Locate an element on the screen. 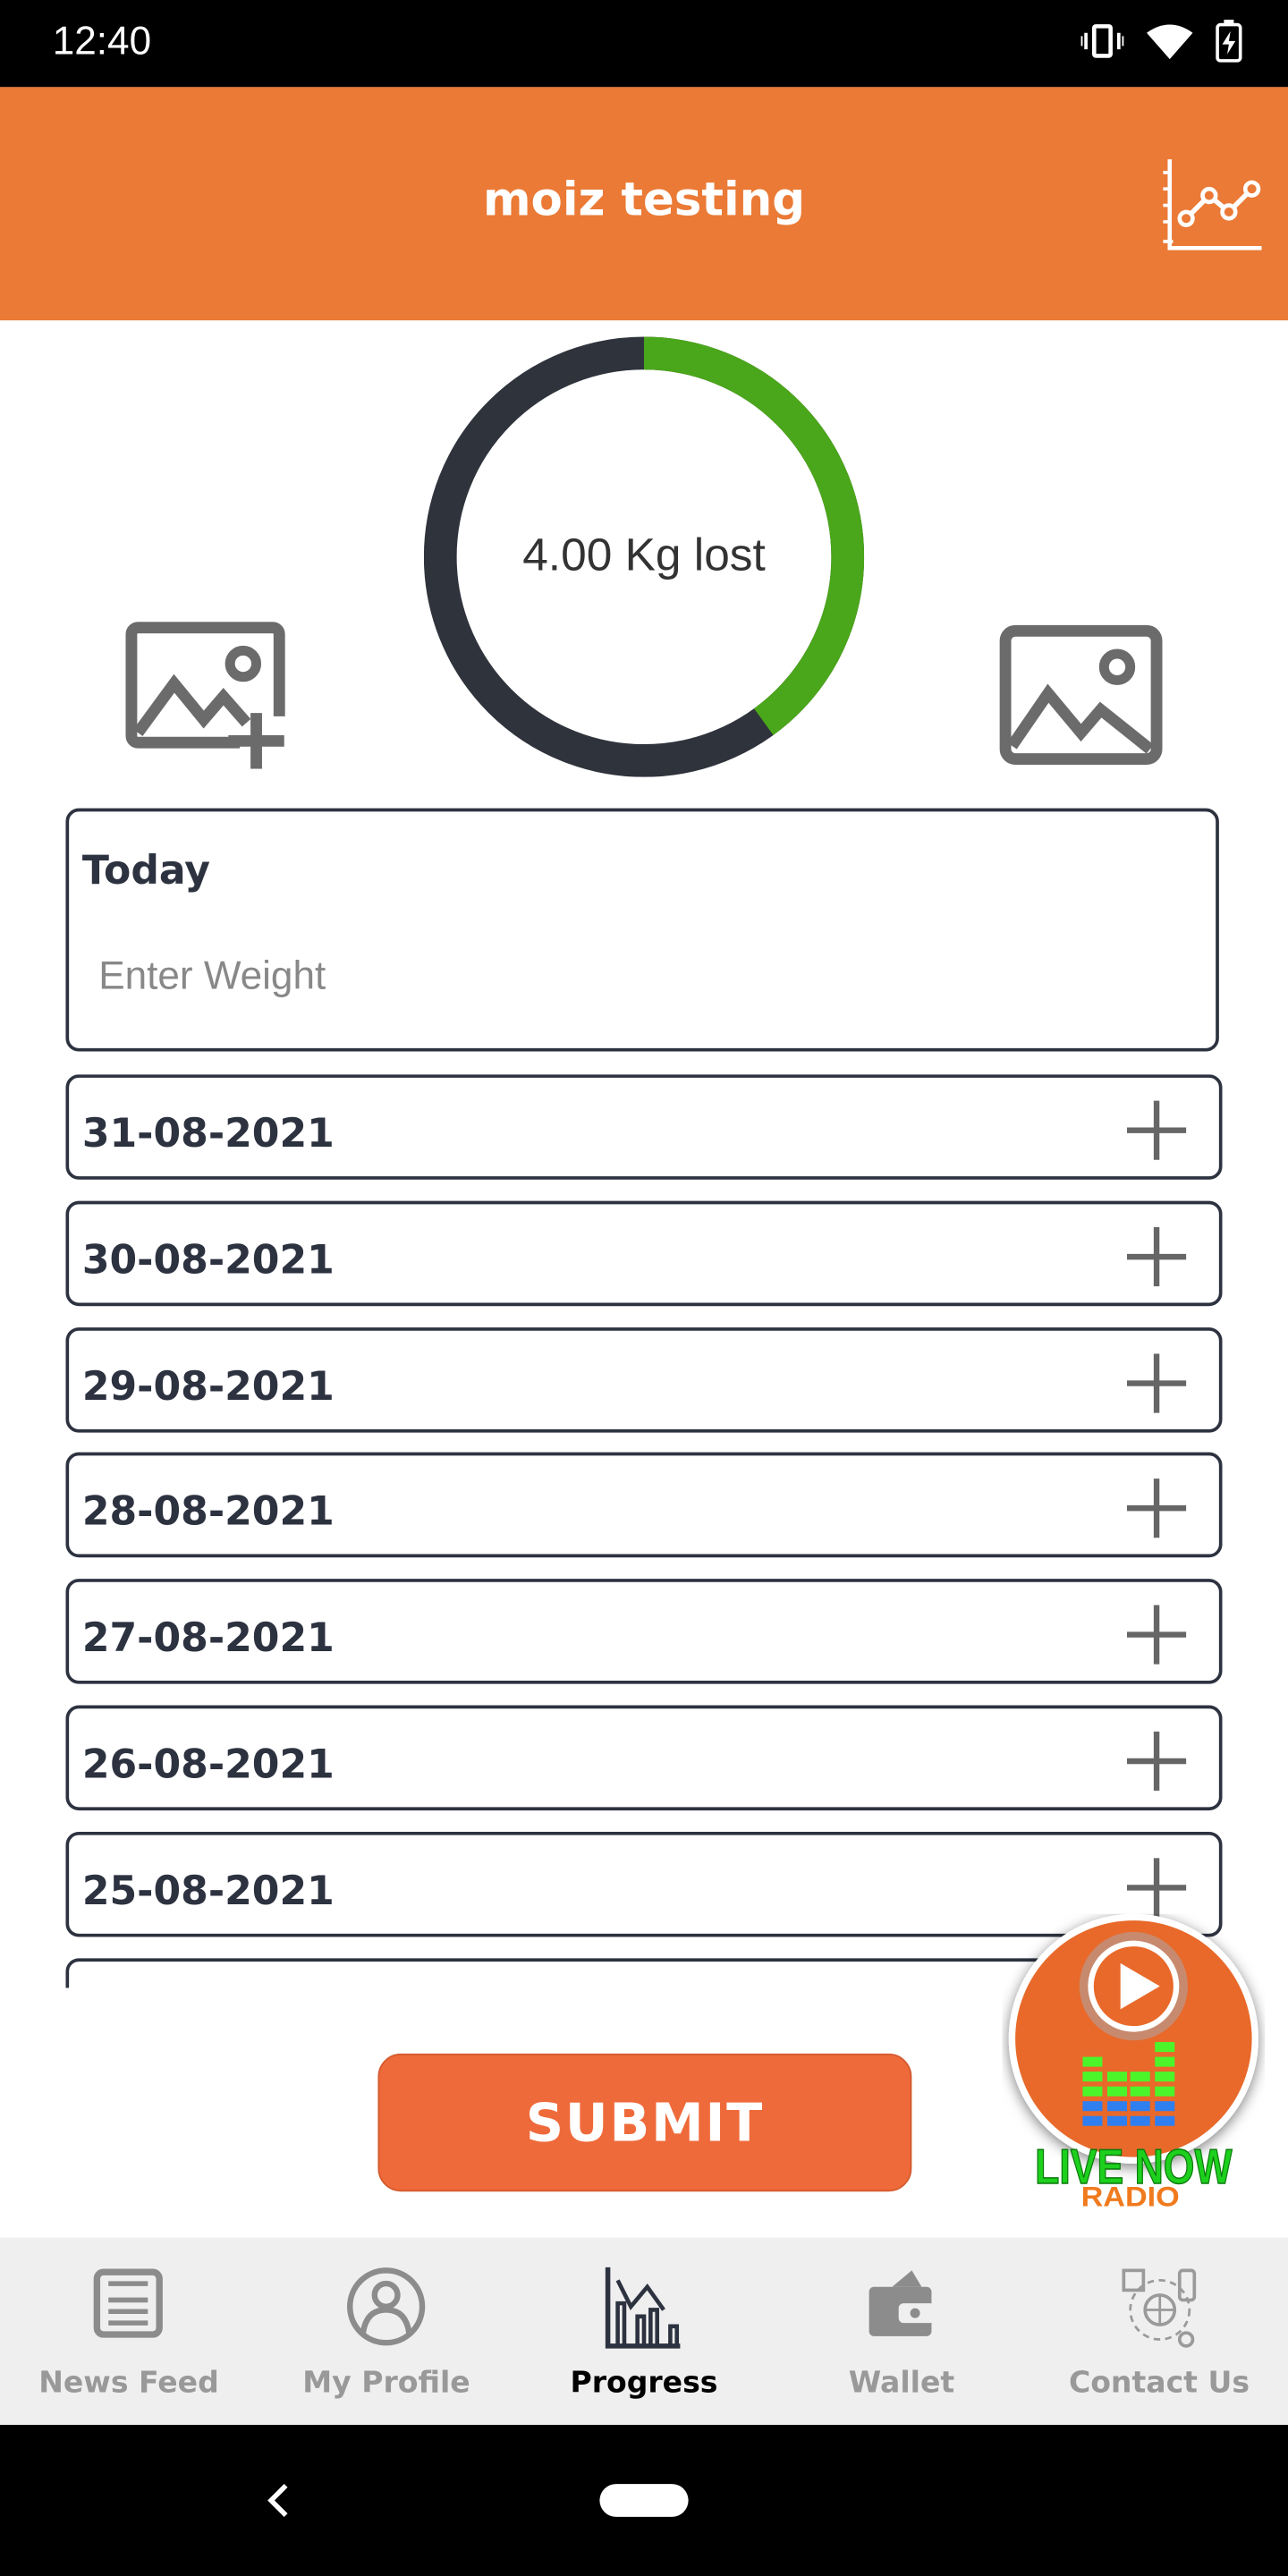  weight-input is located at coordinates (591, 978).